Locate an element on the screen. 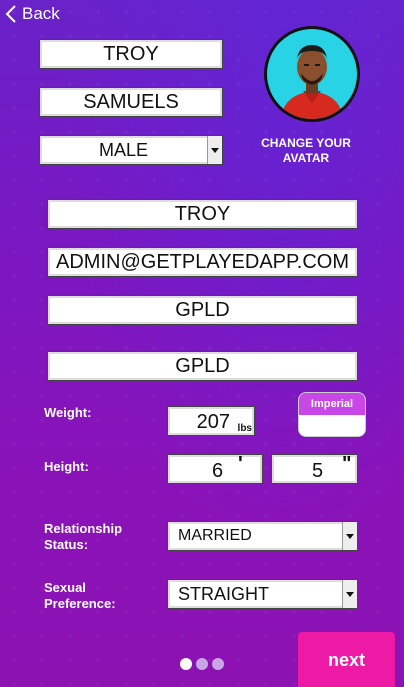  sexual-preference-dropdown-button is located at coordinates (349, 594).